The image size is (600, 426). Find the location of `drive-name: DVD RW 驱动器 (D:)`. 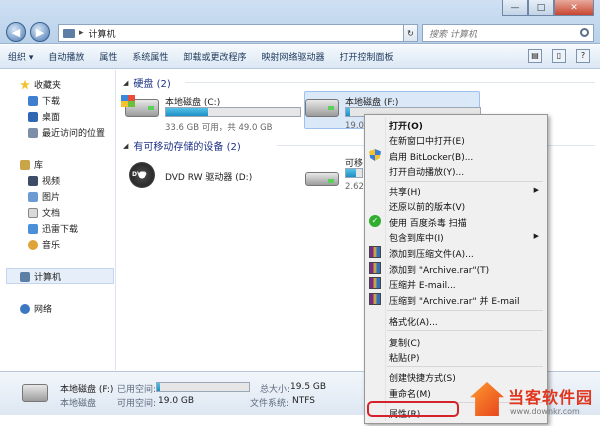

drive-name: DVD RW 驱动器 (D:) is located at coordinates (209, 178).